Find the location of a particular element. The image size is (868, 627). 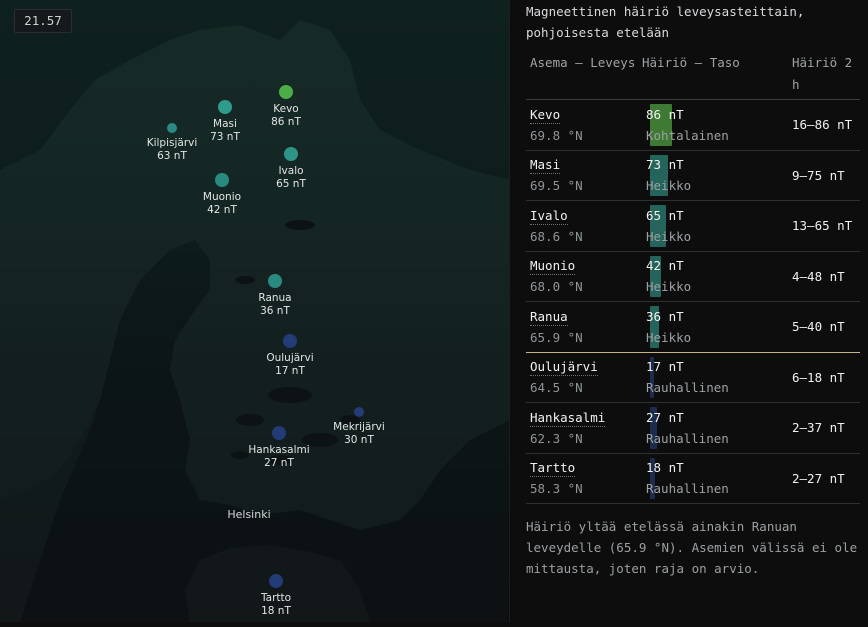

station-latitude: 65.9 °N is located at coordinates (556, 337).